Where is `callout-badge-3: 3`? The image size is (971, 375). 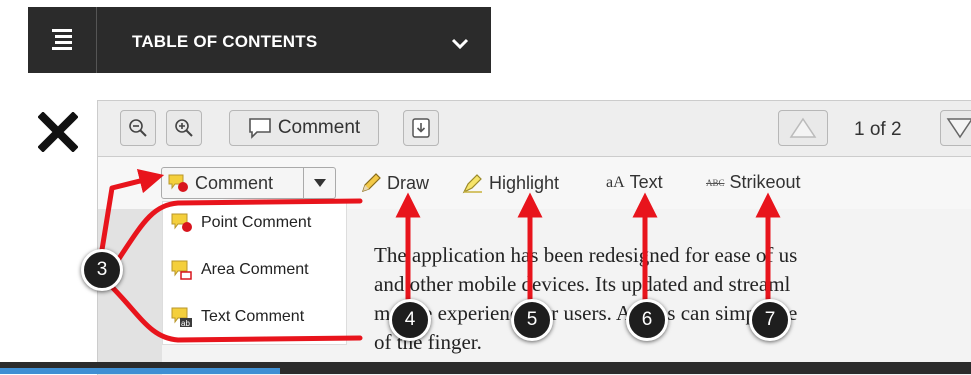 callout-badge-3: 3 is located at coordinates (102, 270).